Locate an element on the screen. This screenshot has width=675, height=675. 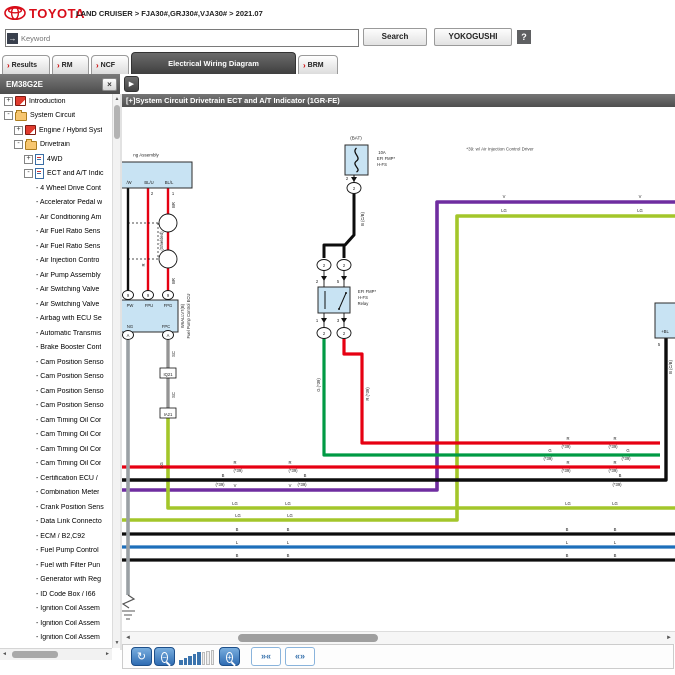
zoom-level-bars is located at coordinates (196, 657).